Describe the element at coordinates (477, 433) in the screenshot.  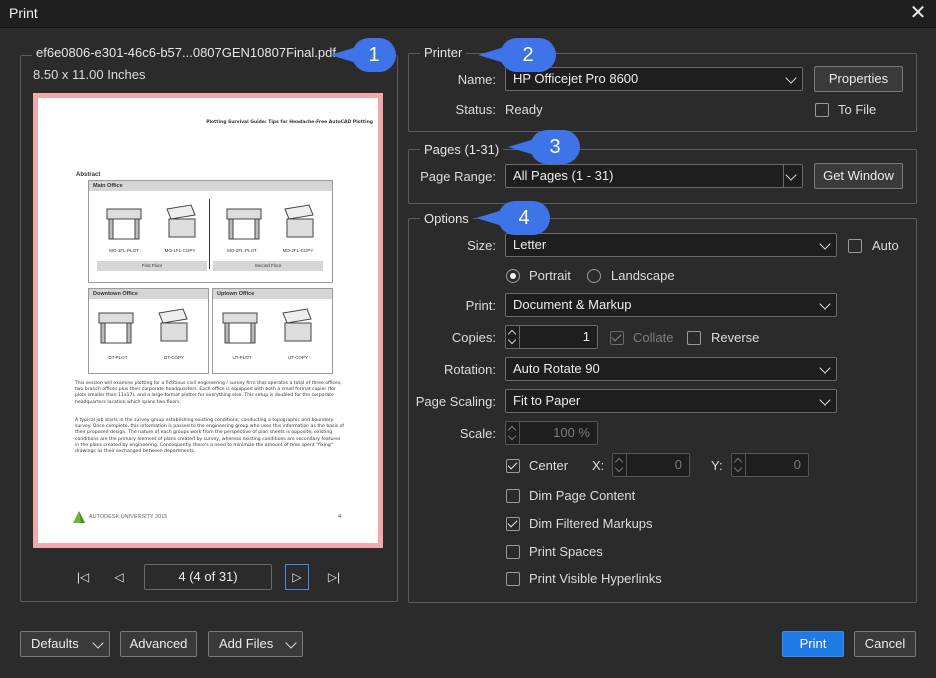
I see `scale-label: Scale:` at that location.